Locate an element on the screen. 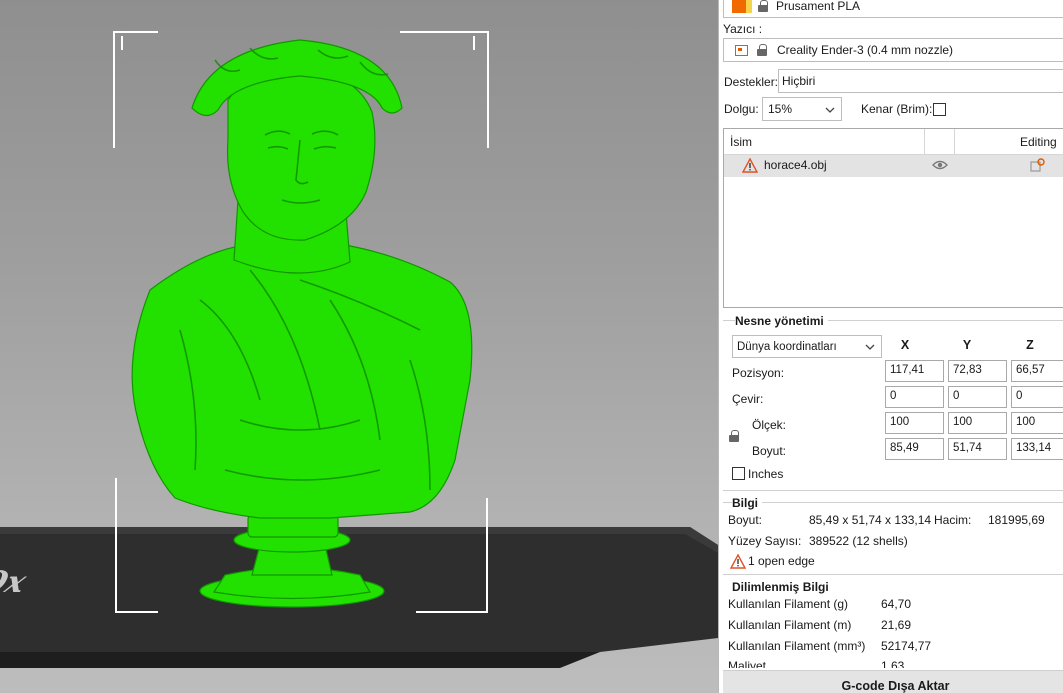 This screenshot has width=1063, height=693. info-warning-text: 1 open edge is located at coordinates (781, 561).